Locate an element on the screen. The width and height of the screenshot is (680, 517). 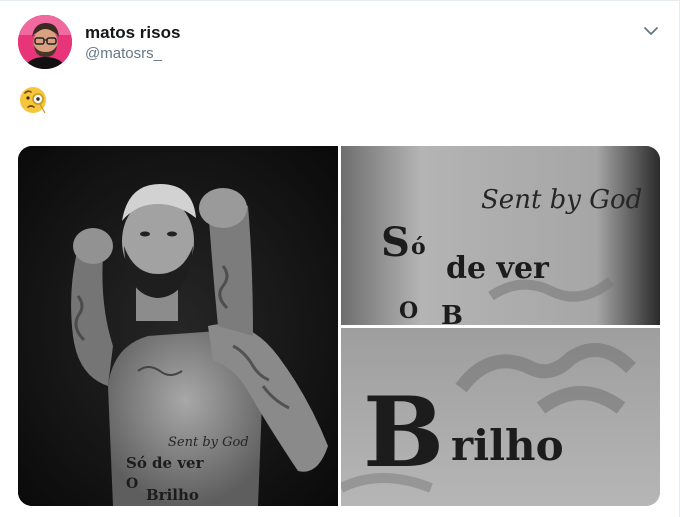
svg-text: de ver is located at coordinates (498, 268).